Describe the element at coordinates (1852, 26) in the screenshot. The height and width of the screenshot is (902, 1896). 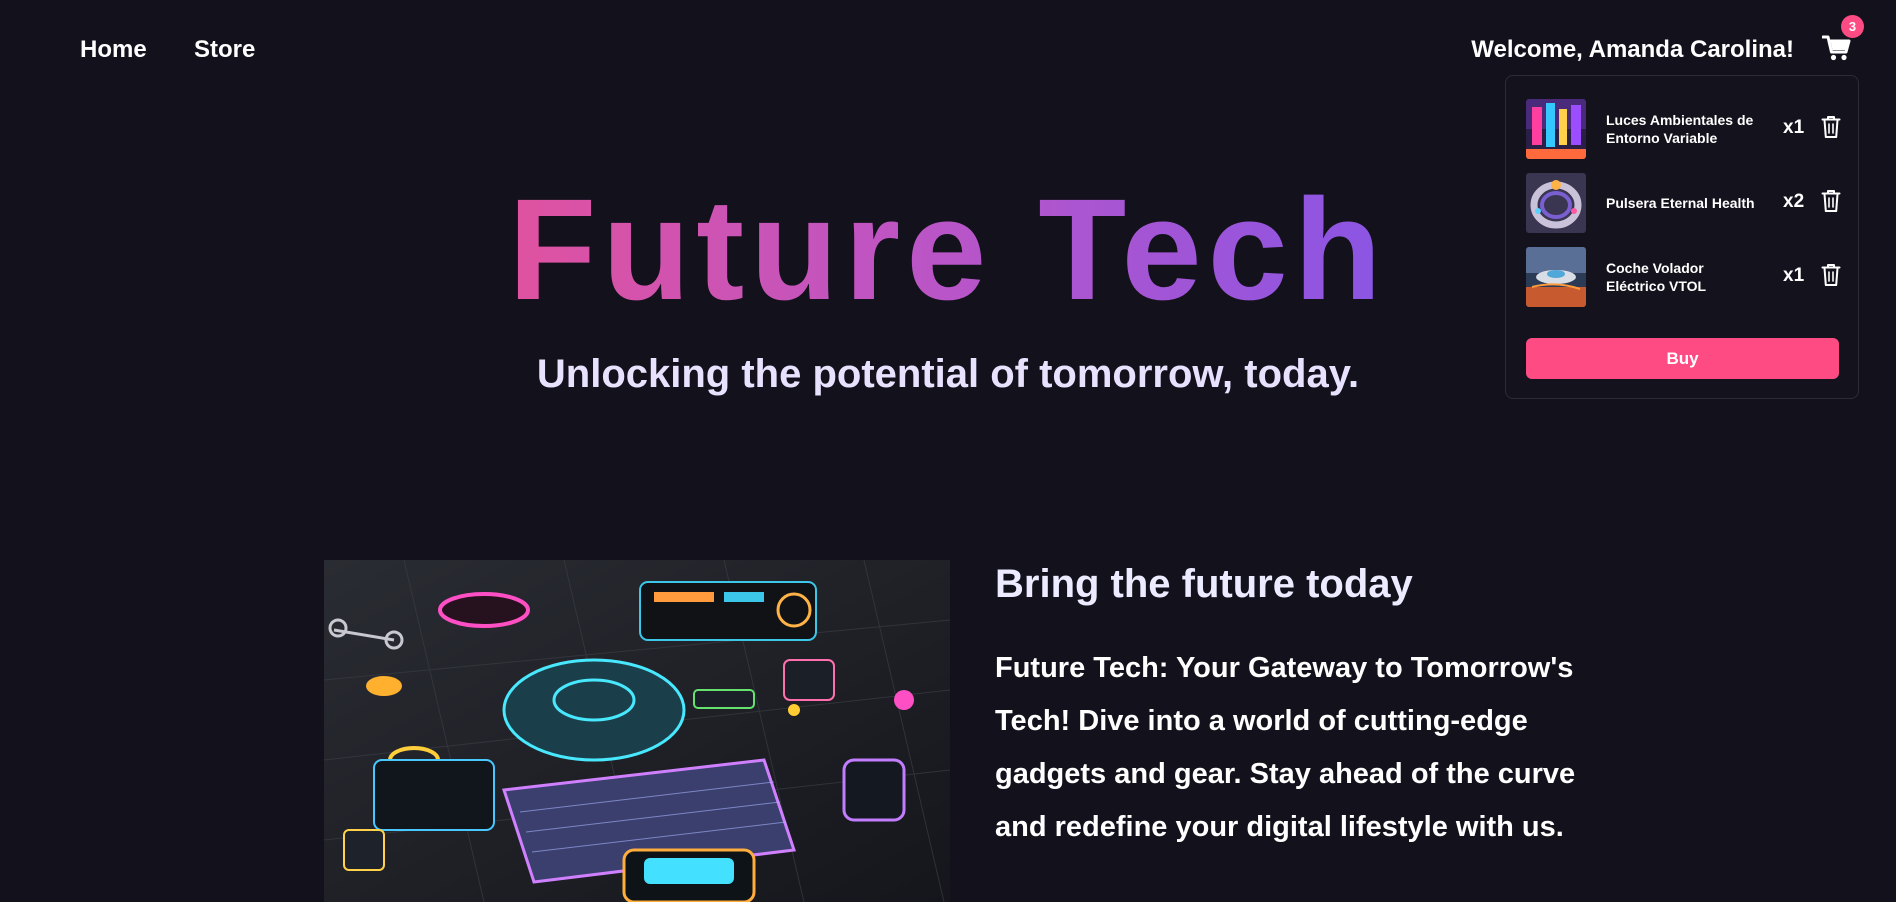
I see `cart-count-badge: 3` at that location.